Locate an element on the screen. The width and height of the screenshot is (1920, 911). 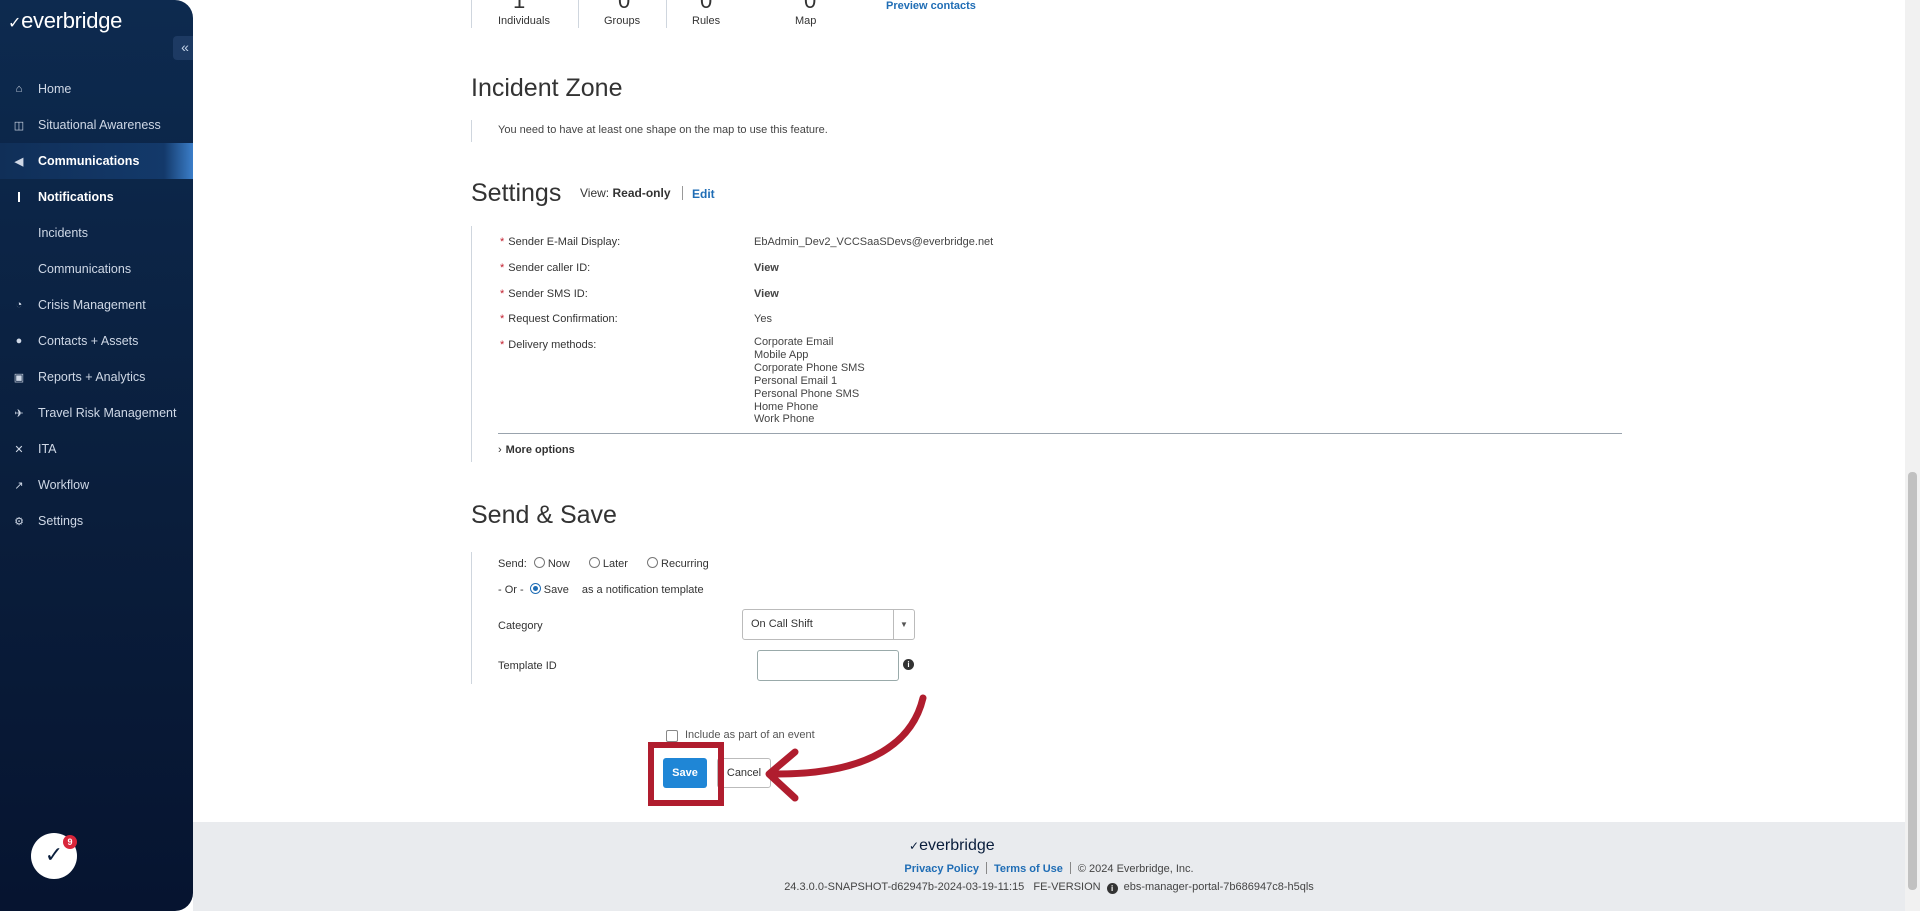
sidebar-item-contacts-assets: ● Contacts + Assets is located at coordinates (96, 341).